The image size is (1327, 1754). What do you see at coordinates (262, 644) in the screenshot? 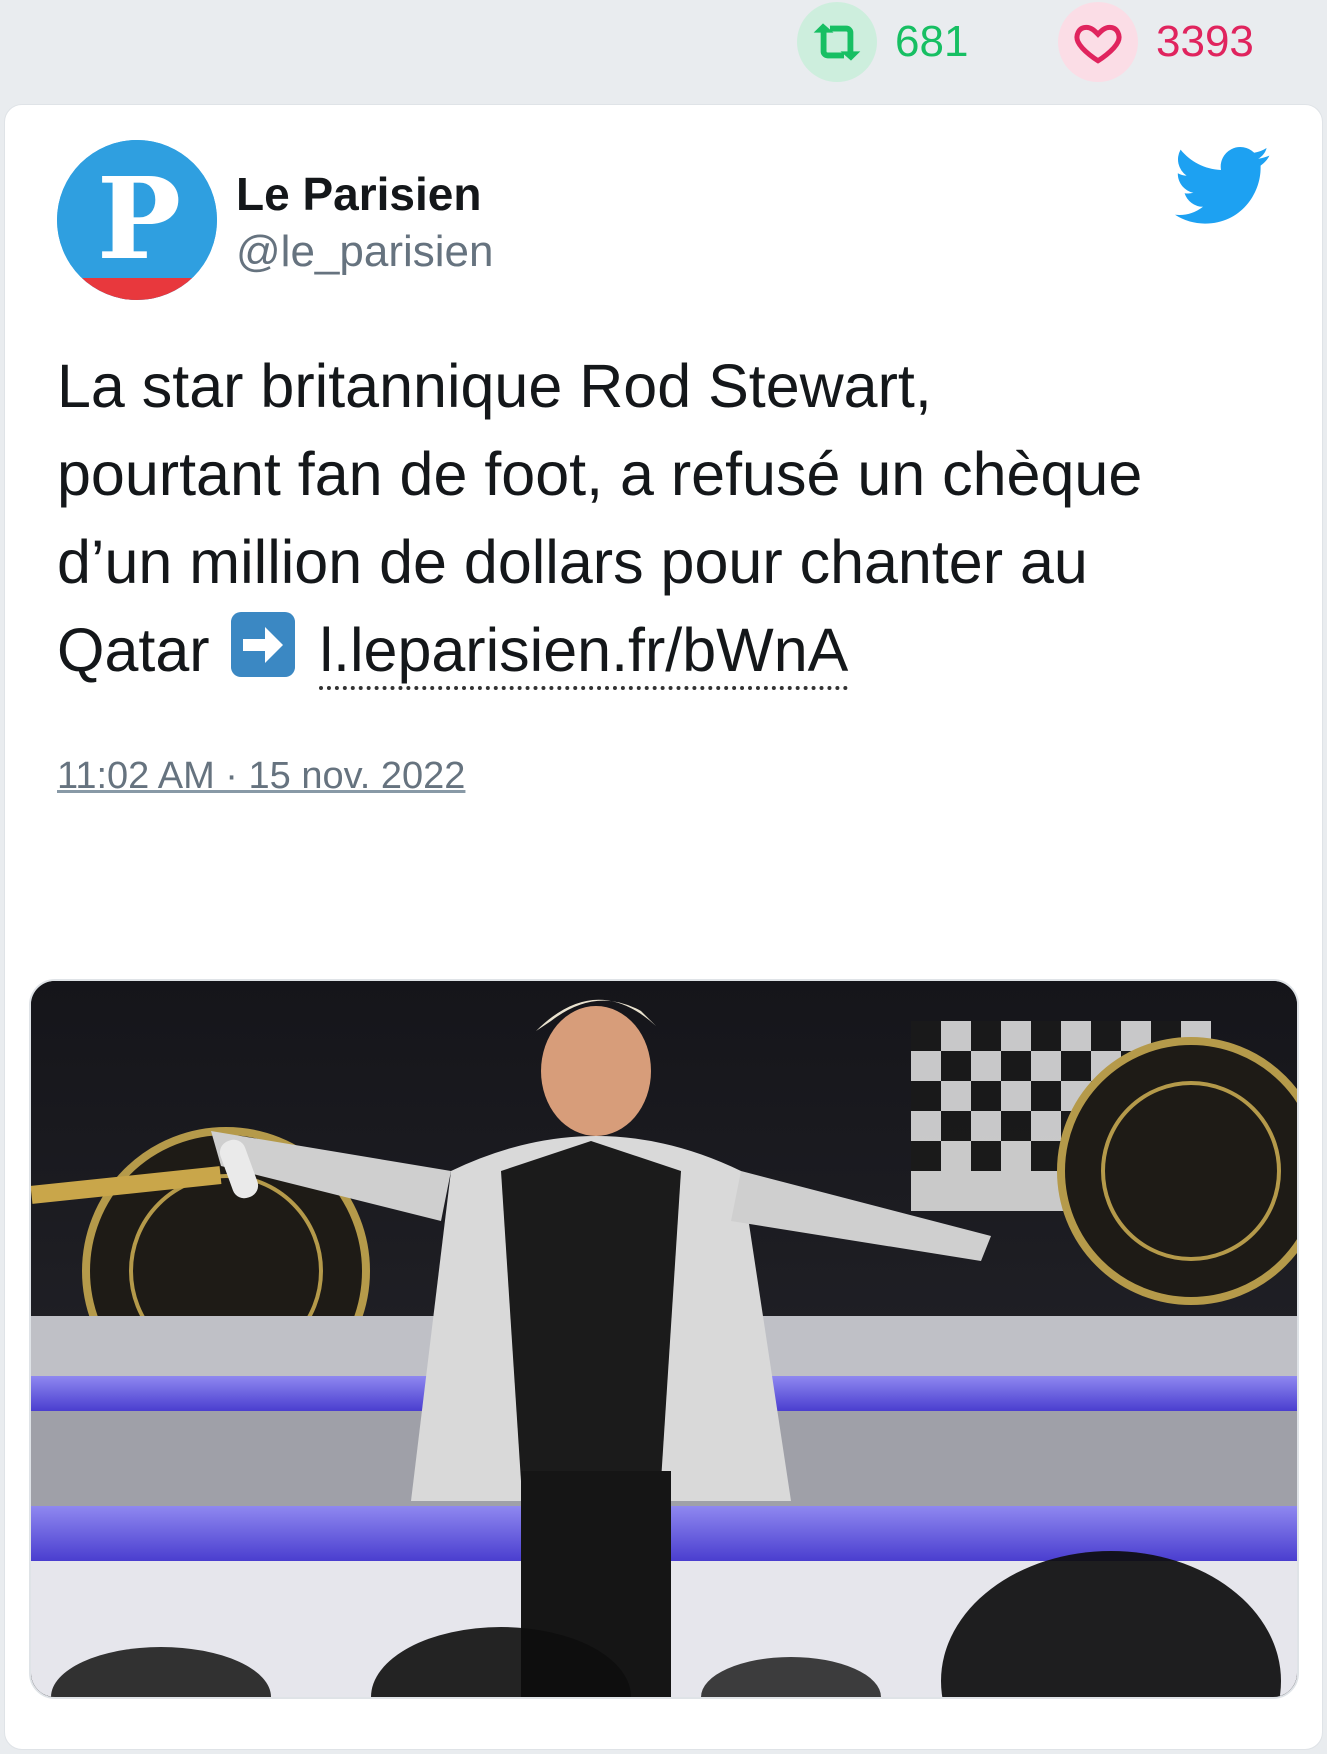
I see `arrow-right-emoji` at bounding box center [262, 644].